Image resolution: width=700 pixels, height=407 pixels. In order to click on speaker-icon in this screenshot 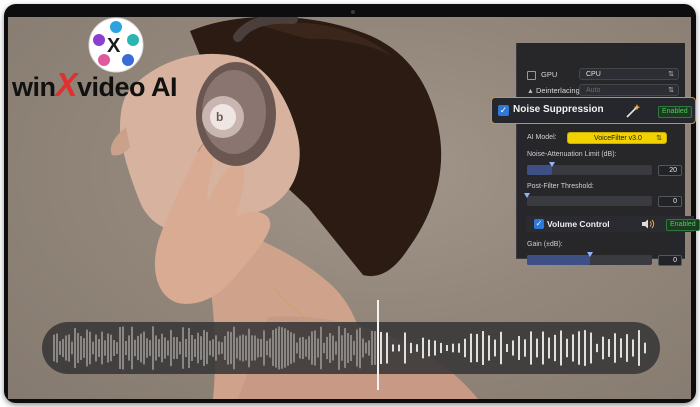, I will do `click(648, 224)`.